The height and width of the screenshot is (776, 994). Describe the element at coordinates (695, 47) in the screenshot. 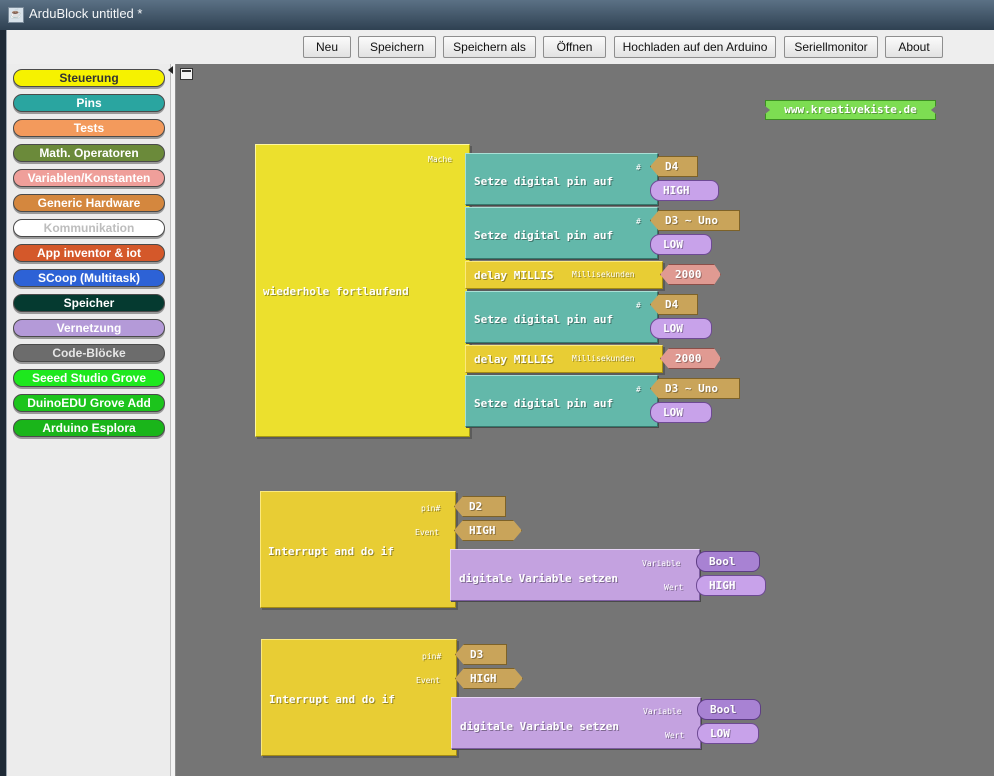

I see `upload-button: Hochladen auf den Arduino` at that location.